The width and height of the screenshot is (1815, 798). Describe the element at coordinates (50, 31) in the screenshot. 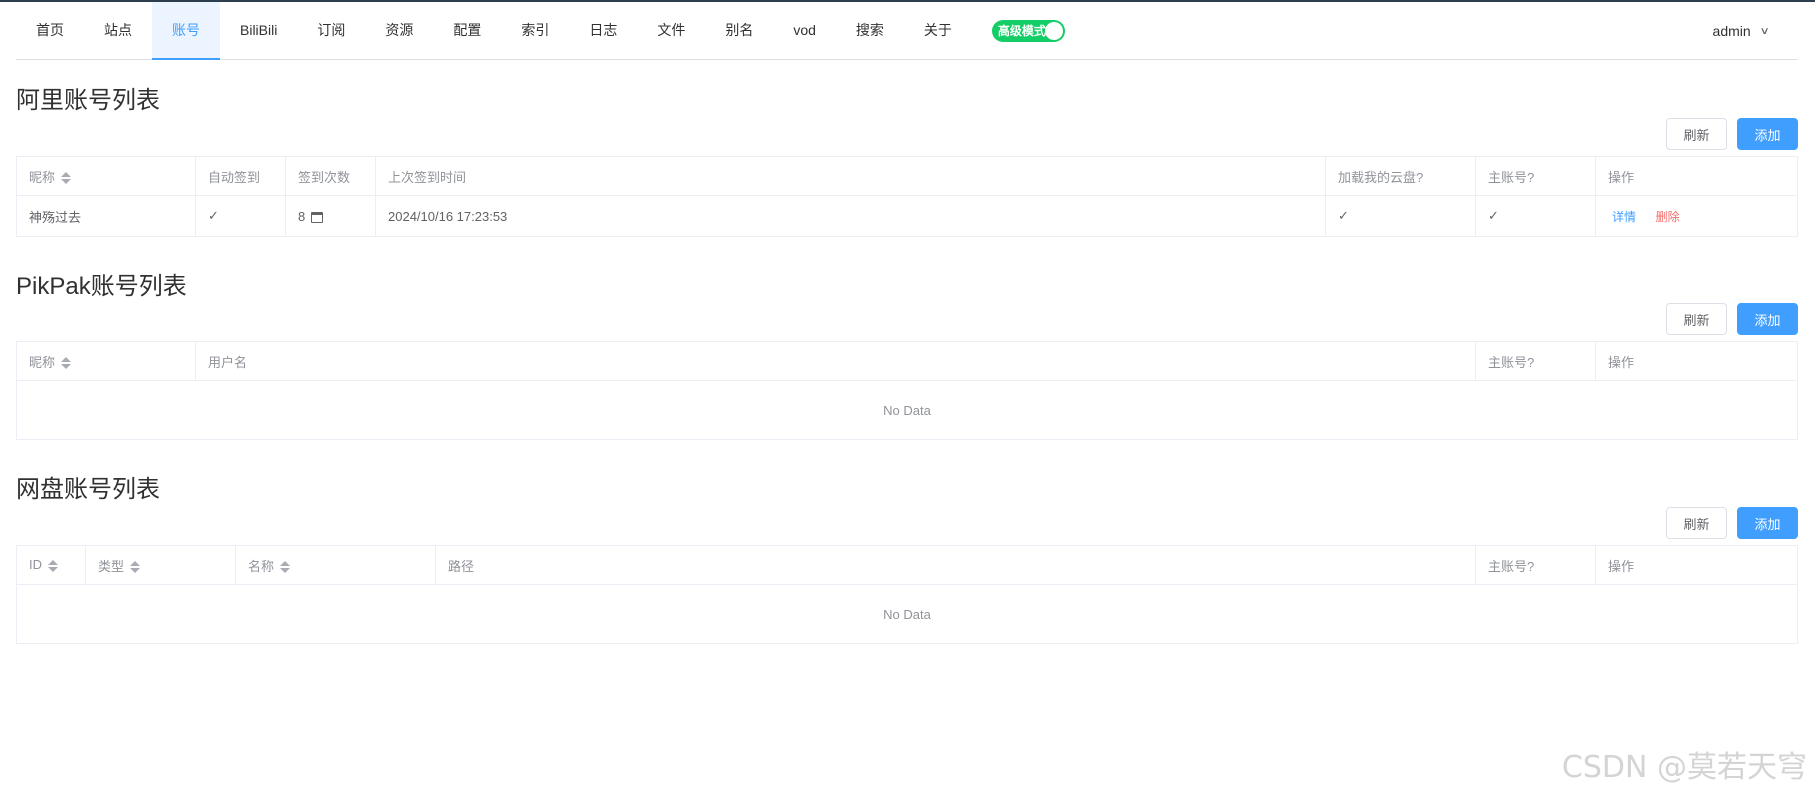

I see `nav-item-home: 首页` at that location.